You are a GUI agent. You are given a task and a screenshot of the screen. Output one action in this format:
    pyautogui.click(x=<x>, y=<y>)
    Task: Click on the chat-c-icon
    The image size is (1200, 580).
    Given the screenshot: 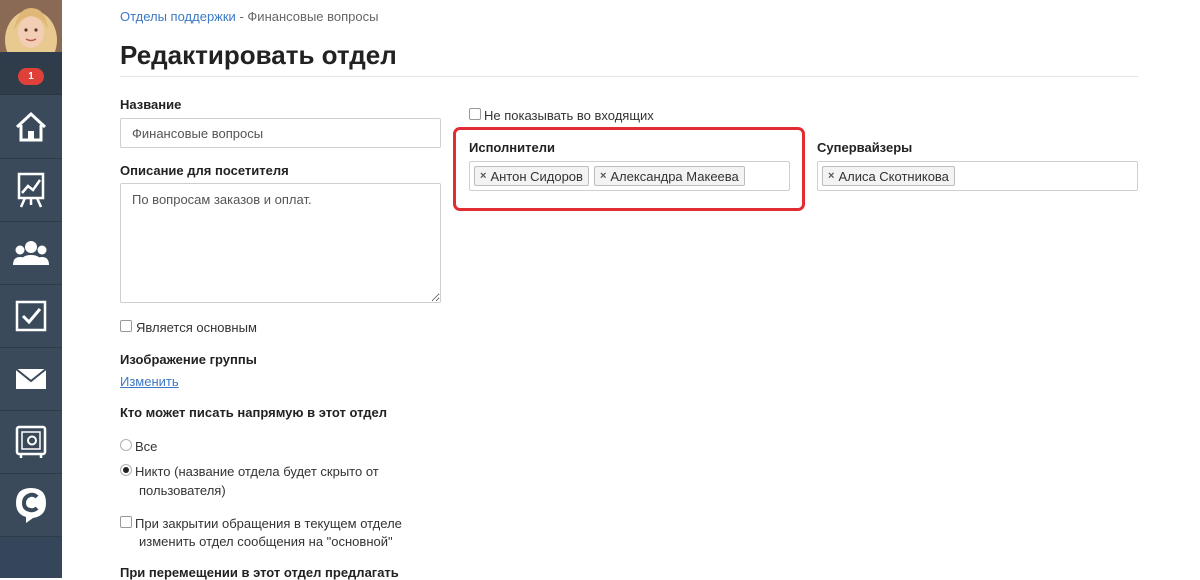 What is the action you would take?
    pyautogui.click(x=31, y=505)
    